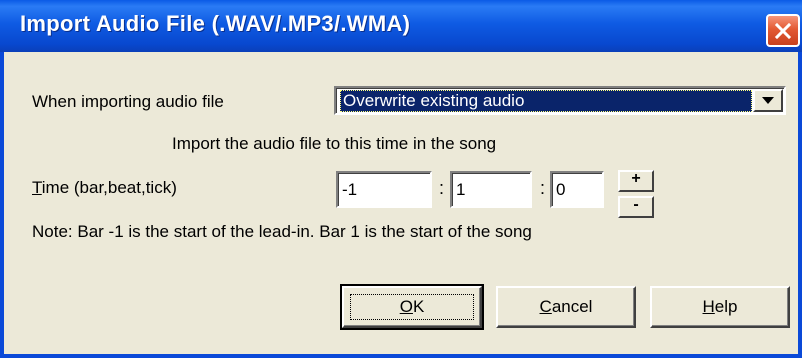  I want to click on time-label-mnemonic: T, so click(37, 187).